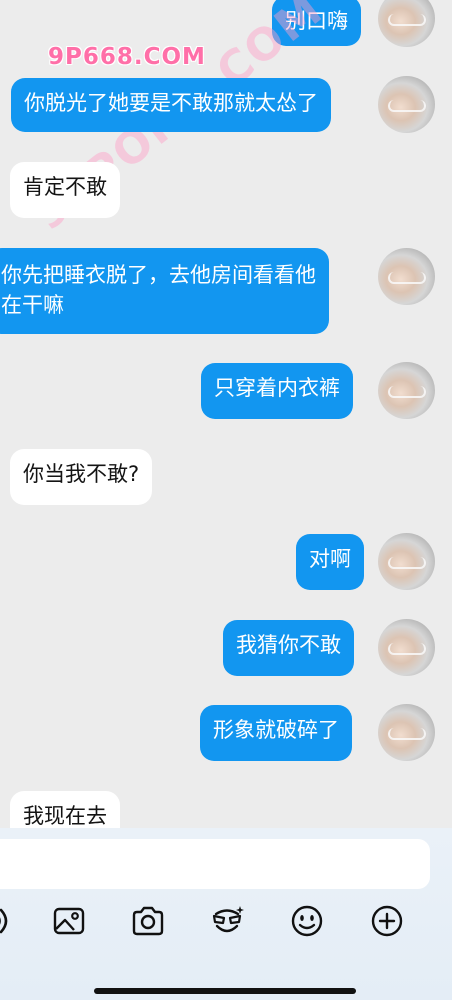 Image resolution: width=452 pixels, height=1000 pixels. I want to click on message-text: 形象就破碎了, so click(276, 730).